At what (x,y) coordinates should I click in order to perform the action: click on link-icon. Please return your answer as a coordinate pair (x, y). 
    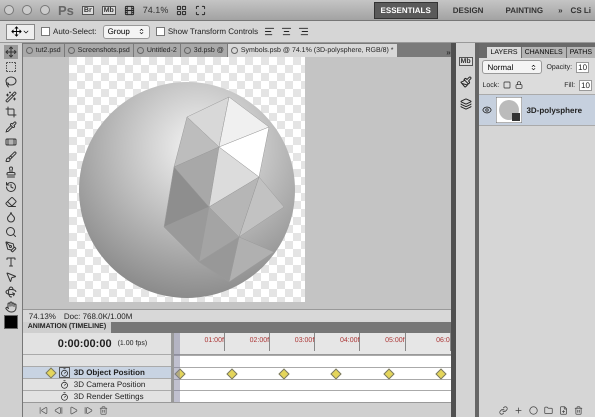
    Looking at the image, I should click on (503, 410).